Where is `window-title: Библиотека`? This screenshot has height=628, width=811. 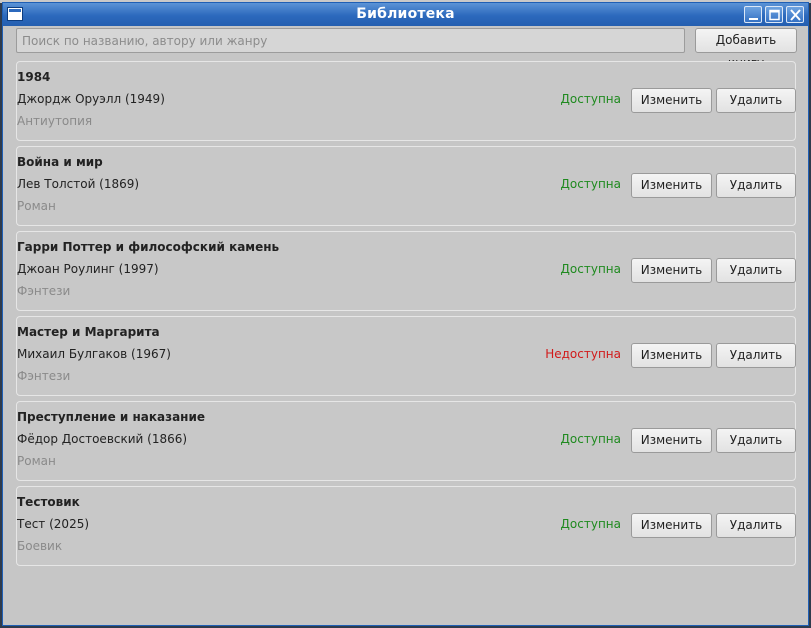 window-title: Библиотека is located at coordinates (405, 14).